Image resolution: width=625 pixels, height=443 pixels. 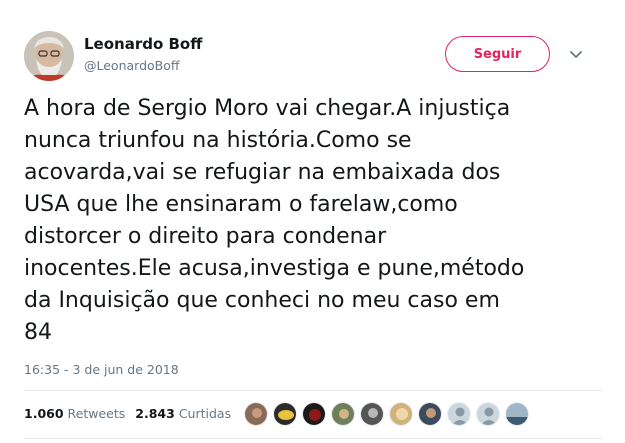 I want to click on follow-button: Seguir, so click(x=497, y=54).